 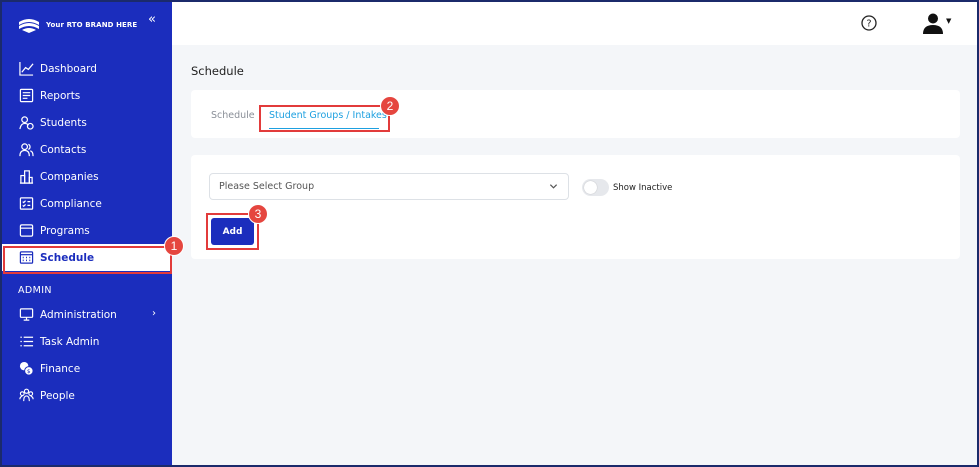 What do you see at coordinates (26, 396) in the screenshot?
I see `people-icon` at bounding box center [26, 396].